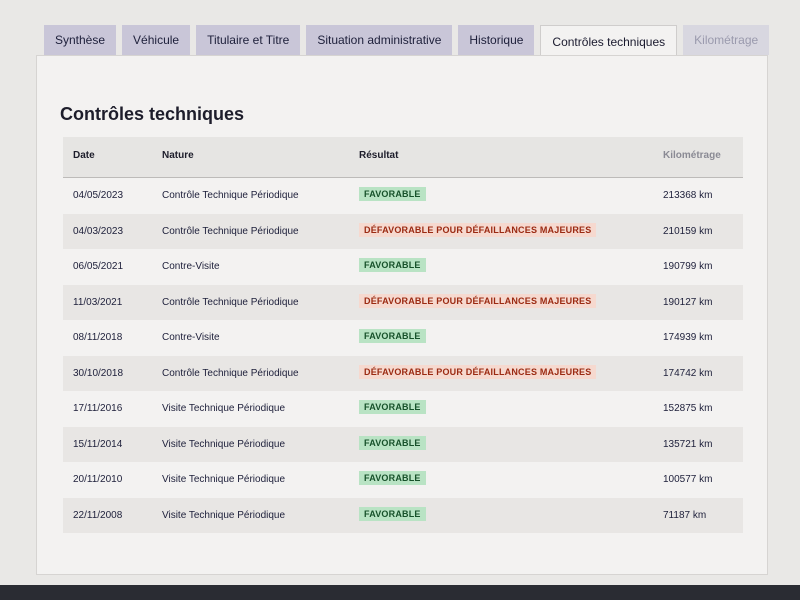  Describe the element at coordinates (98, 266) in the screenshot. I see `row-date: 06/05/2021` at that location.